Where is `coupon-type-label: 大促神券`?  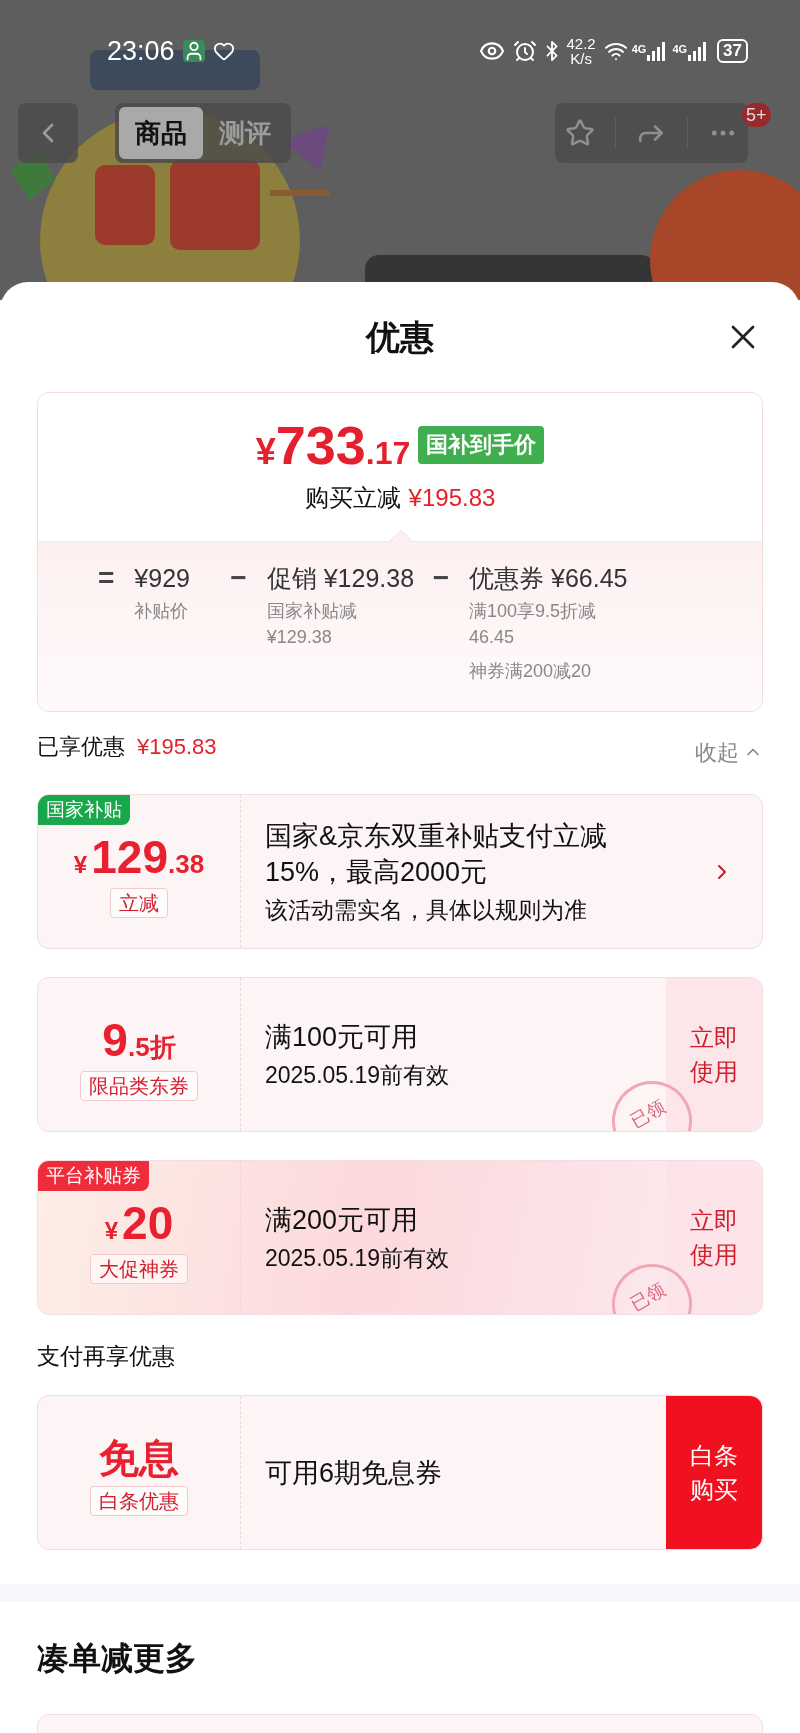 coupon-type-label: 大促神券 is located at coordinates (139, 1268).